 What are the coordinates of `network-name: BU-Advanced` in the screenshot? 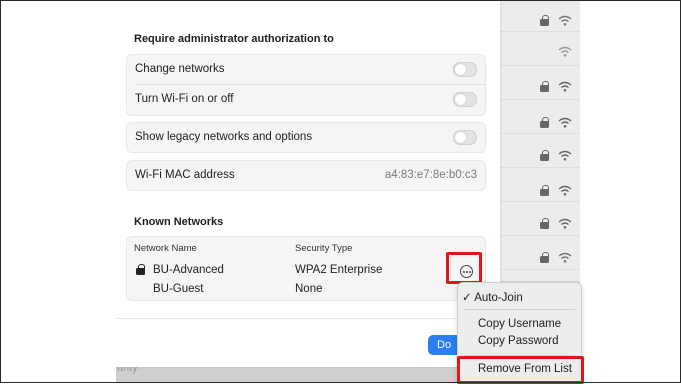 It's located at (188, 270).